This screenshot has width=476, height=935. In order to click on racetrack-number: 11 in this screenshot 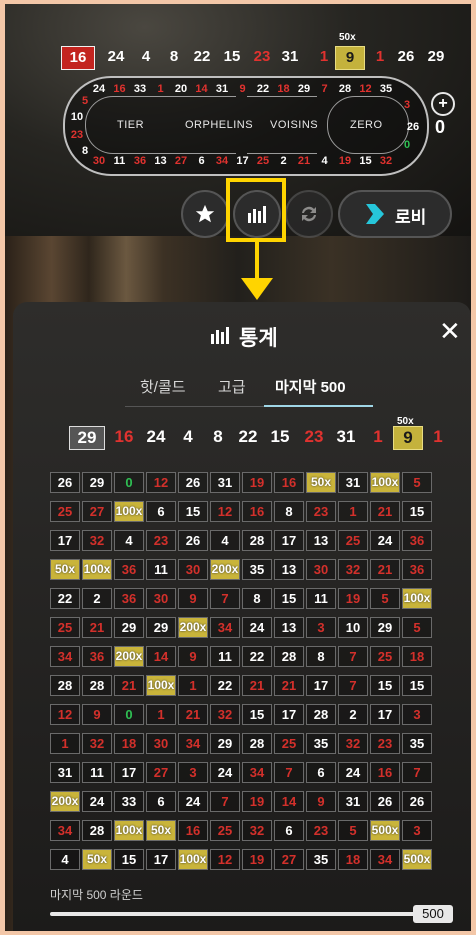, I will do `click(120, 161)`.